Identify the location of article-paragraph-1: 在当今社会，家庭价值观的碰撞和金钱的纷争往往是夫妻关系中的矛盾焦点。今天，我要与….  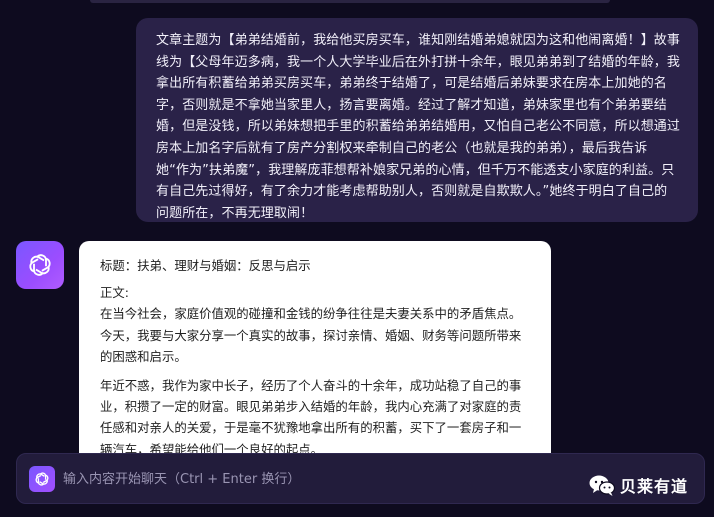
(311, 335).